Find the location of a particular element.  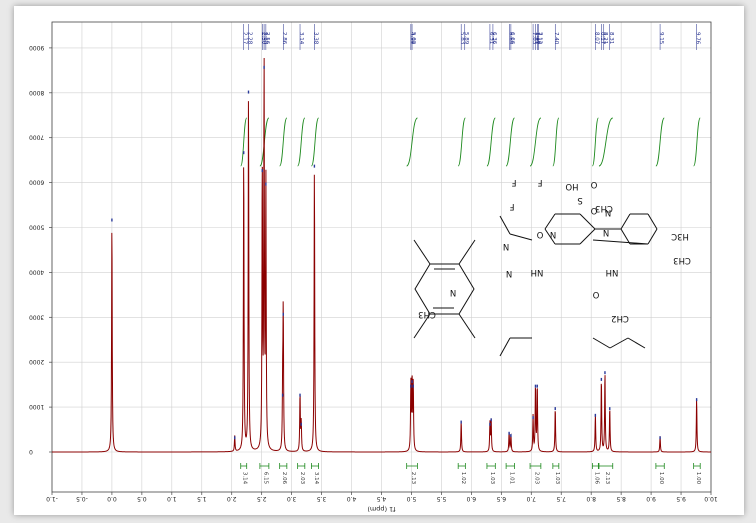

peak-label: 9.76 is located at coordinates (698, 38).